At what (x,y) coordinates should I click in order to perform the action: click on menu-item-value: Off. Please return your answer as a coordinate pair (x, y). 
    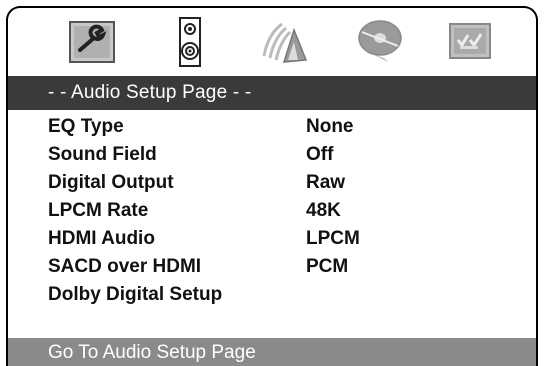
    Looking at the image, I should click on (320, 154).